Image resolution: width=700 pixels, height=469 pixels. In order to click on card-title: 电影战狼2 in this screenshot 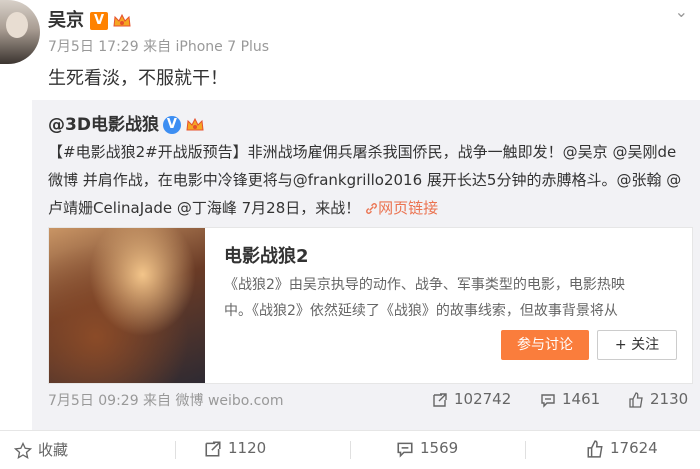, I will do `click(266, 255)`.